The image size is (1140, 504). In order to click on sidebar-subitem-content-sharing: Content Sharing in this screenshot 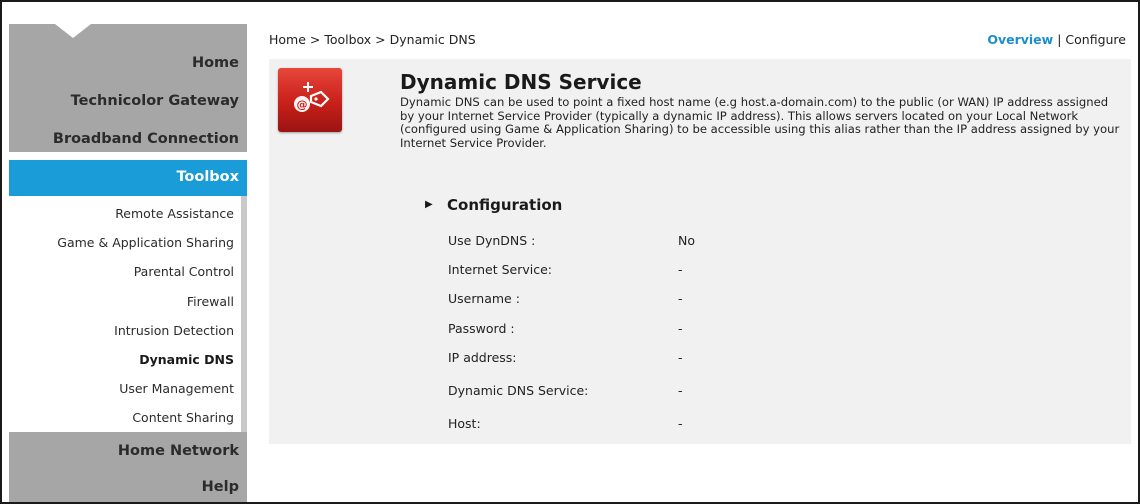, I will do `click(183, 417)`.